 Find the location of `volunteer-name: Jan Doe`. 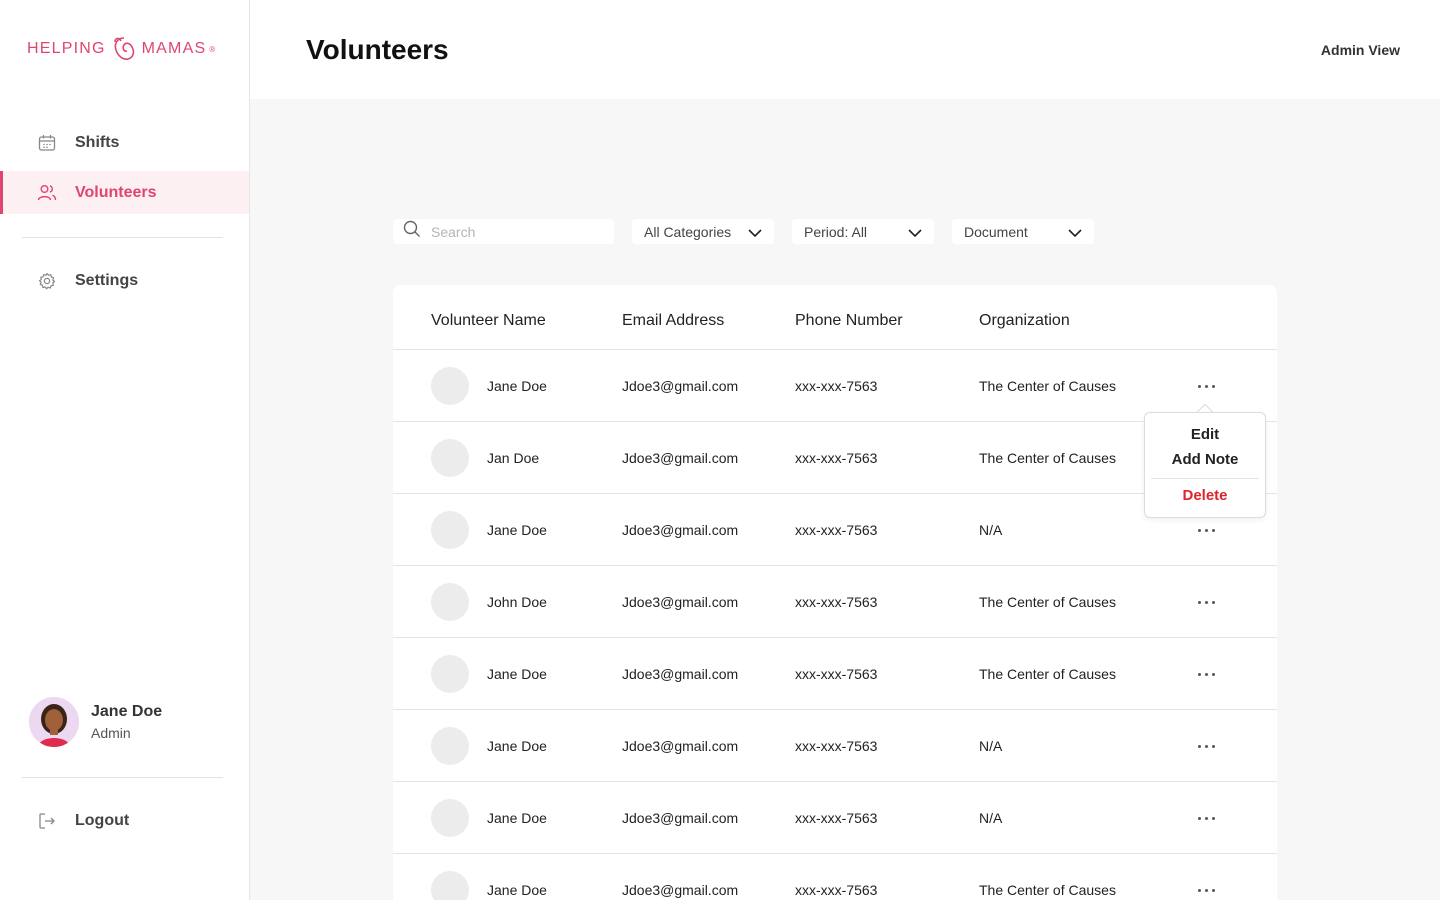

volunteer-name: Jan Doe is located at coordinates (513, 458).